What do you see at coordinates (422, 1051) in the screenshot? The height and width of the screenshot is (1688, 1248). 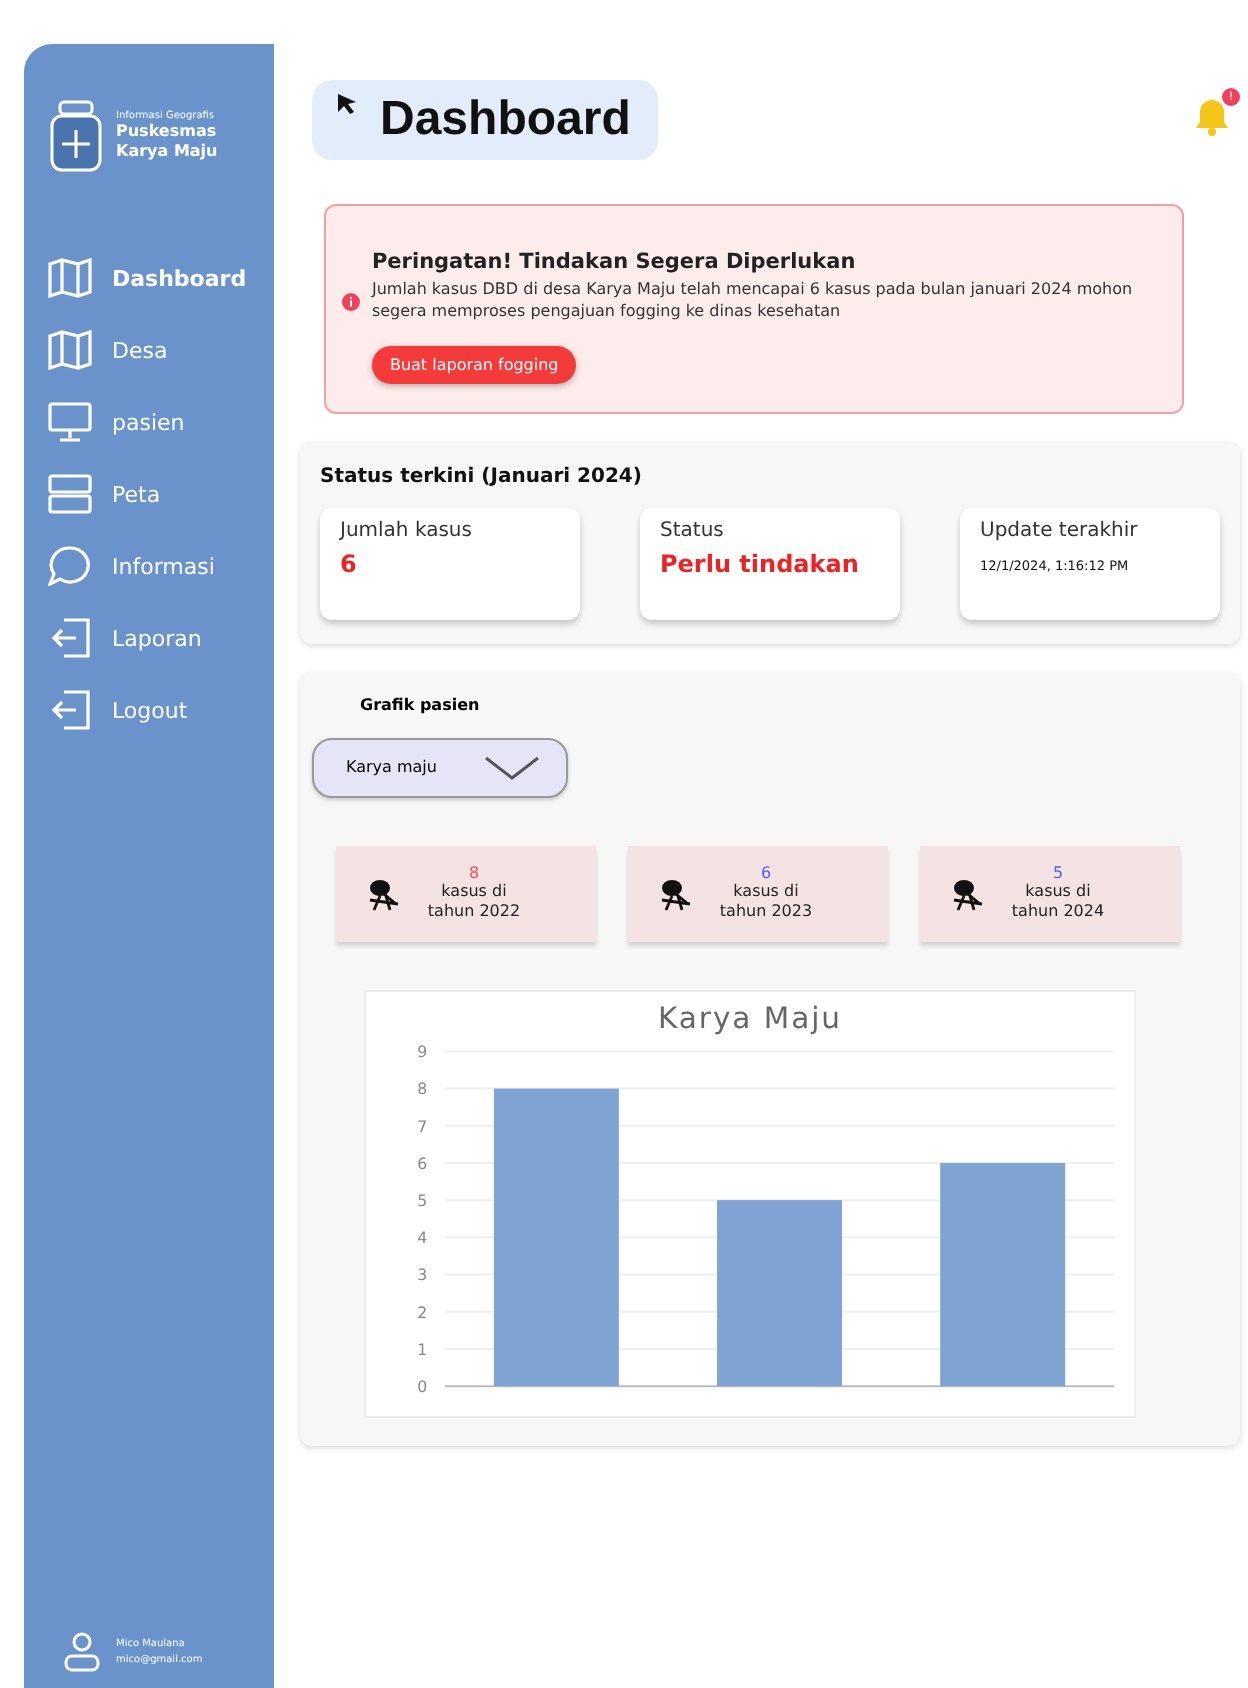 I see `y-tick-label: 9` at bounding box center [422, 1051].